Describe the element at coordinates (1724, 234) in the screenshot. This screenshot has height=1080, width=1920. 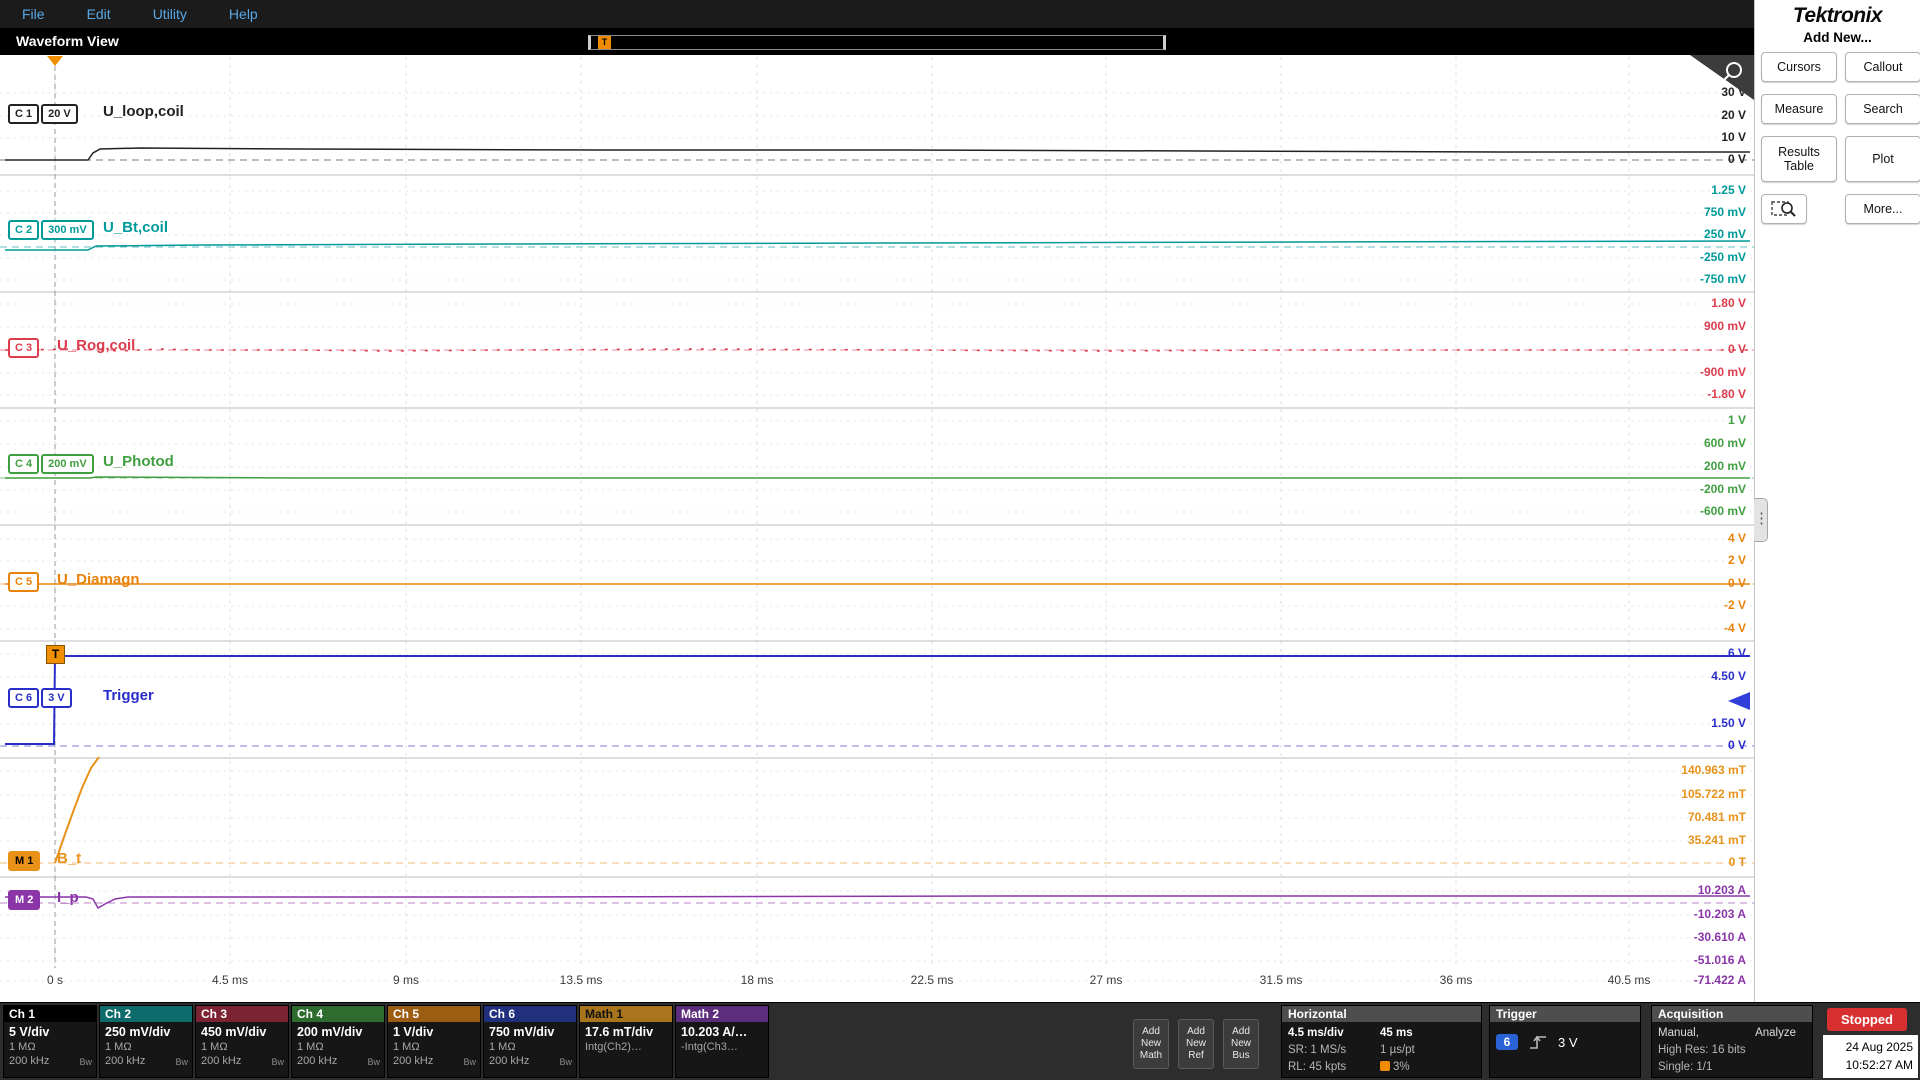
I see `scale-tick-c2: 250 mV` at that location.